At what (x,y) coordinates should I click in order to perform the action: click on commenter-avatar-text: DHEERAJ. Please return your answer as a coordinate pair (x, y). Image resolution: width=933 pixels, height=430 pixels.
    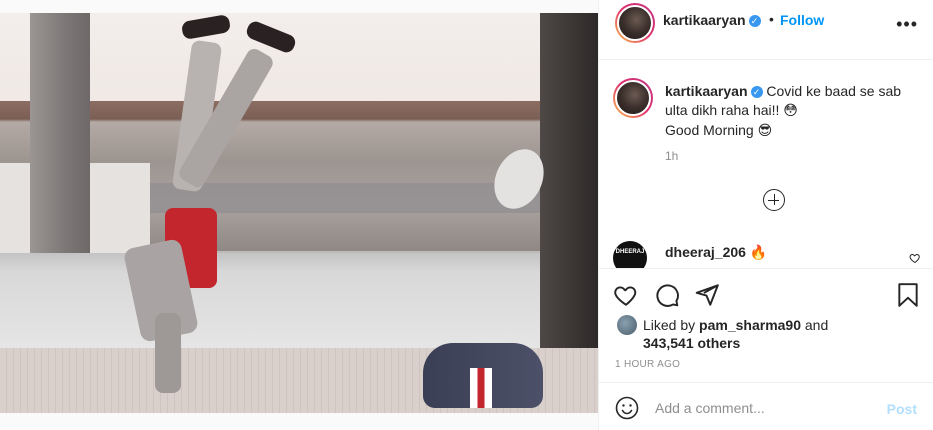
    Looking at the image, I should click on (630, 254).